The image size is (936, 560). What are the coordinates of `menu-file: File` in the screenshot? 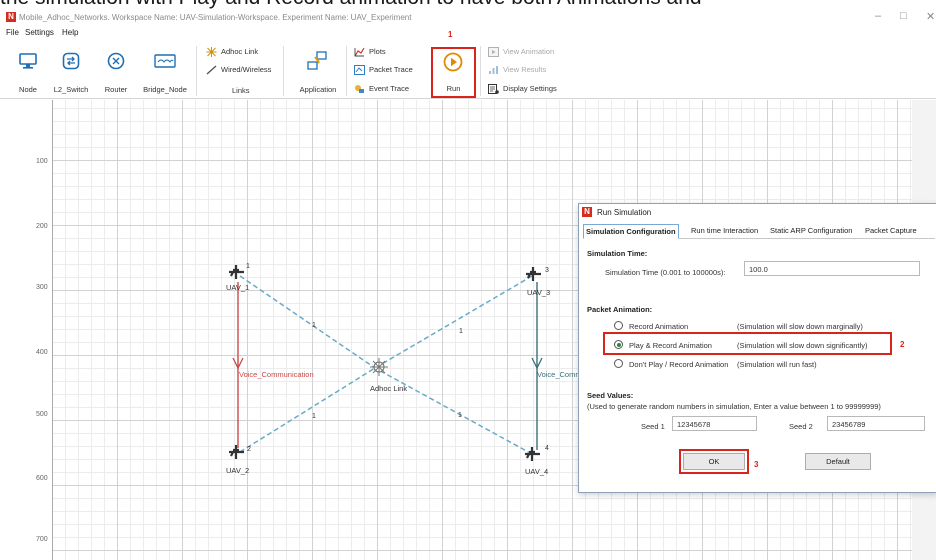 It's located at (12, 32).